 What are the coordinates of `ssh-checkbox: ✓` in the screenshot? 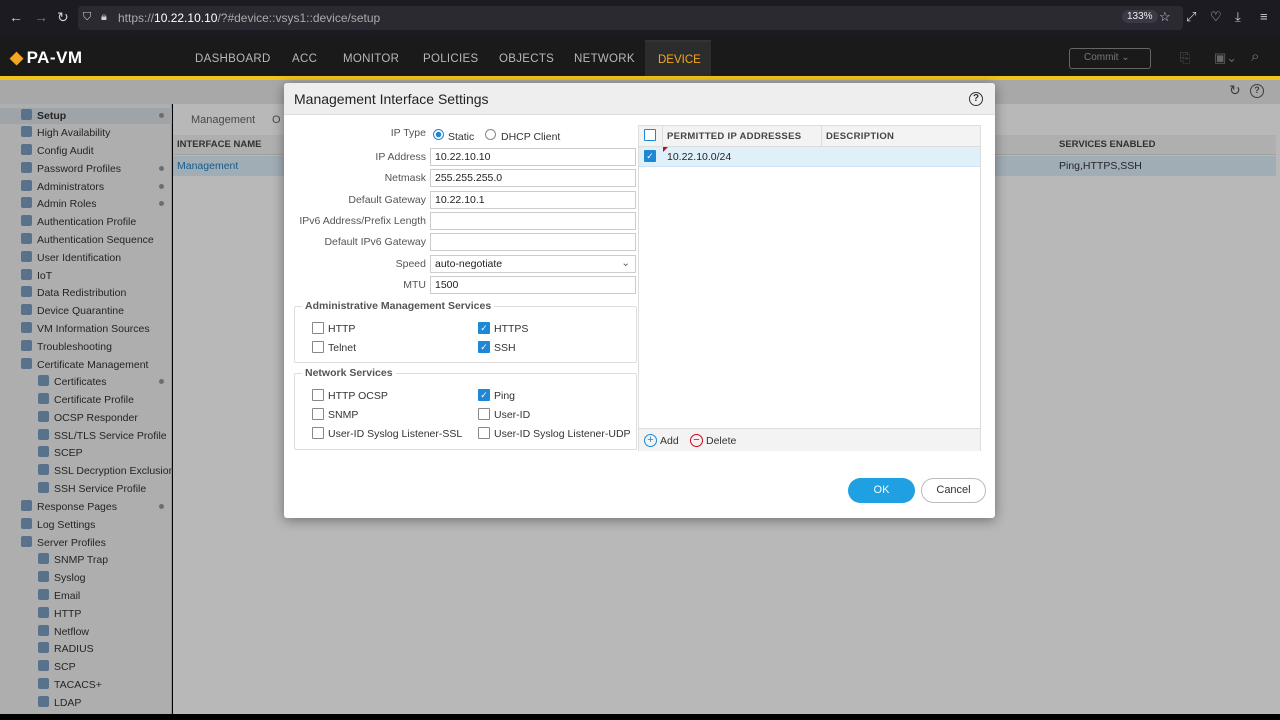 It's located at (484, 347).